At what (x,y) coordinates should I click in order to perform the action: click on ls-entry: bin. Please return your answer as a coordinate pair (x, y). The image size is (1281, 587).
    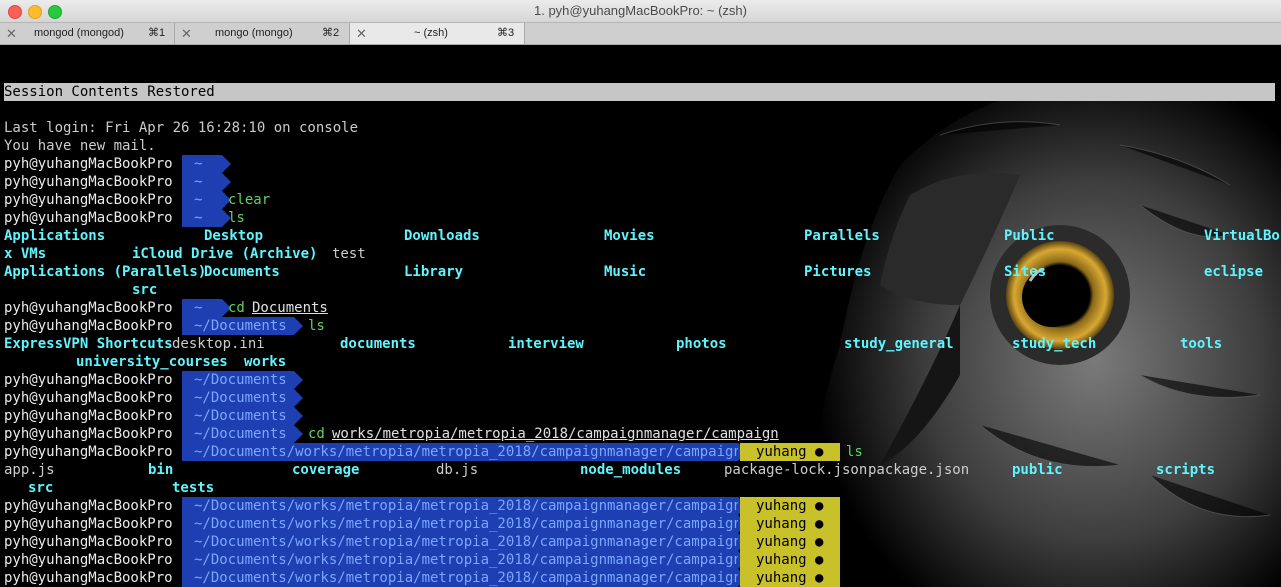
    Looking at the image, I should click on (161, 470).